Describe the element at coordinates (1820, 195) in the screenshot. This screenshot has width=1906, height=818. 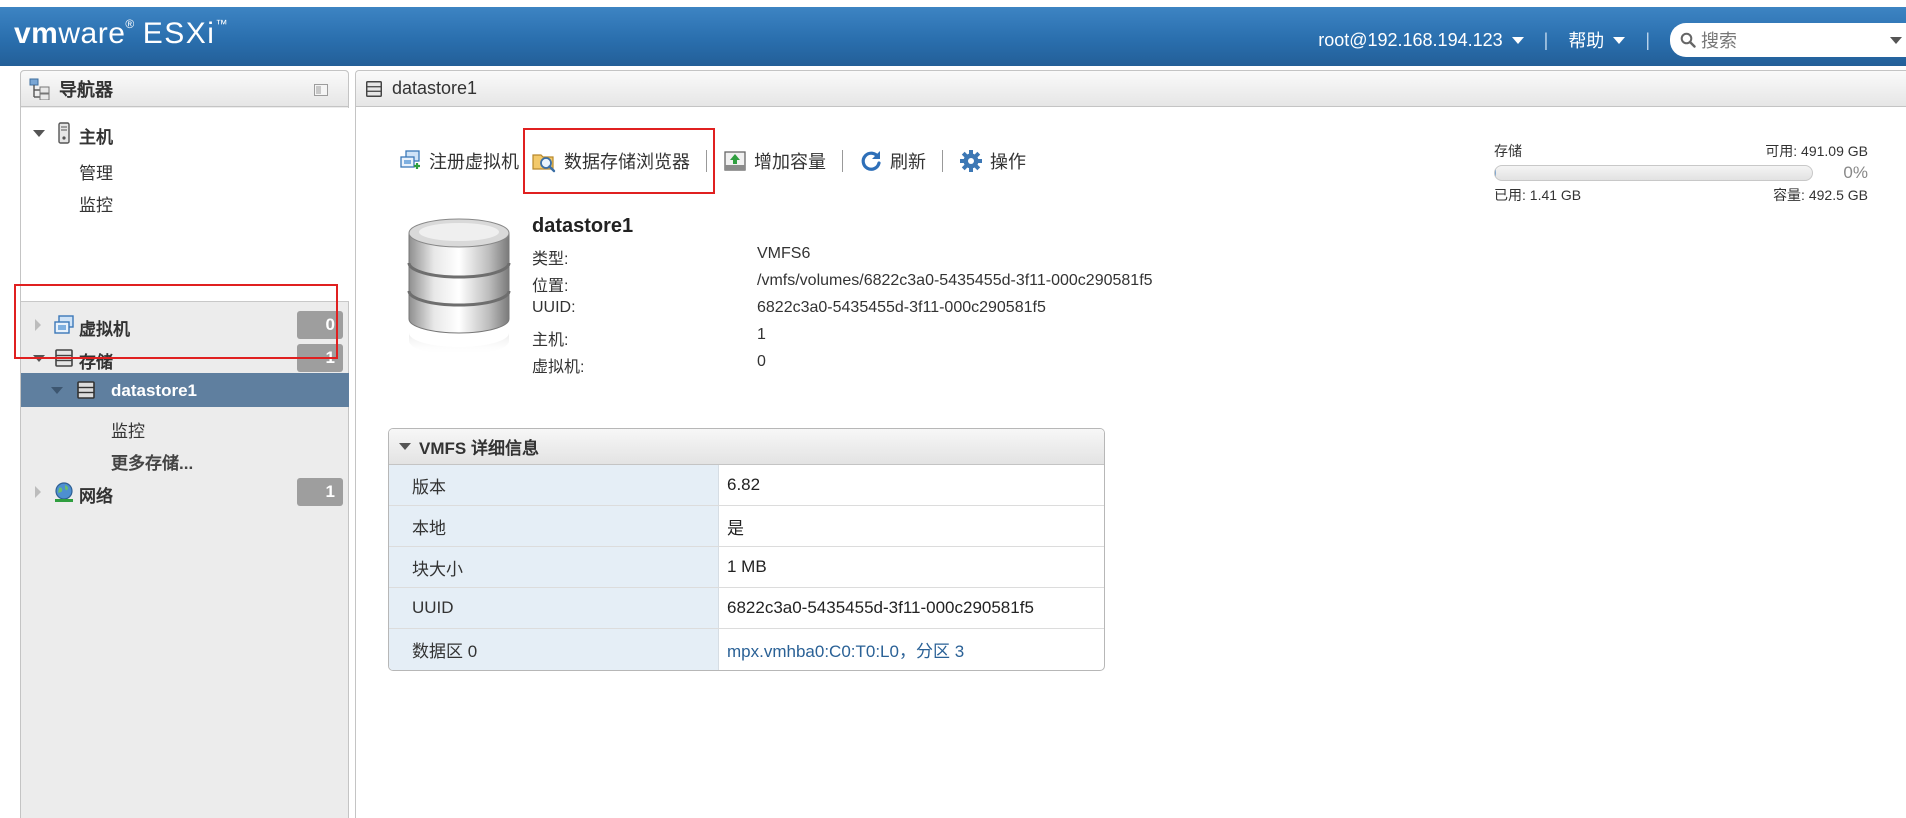
I see `storage-capacity: 容量: 492.5 GB` at that location.